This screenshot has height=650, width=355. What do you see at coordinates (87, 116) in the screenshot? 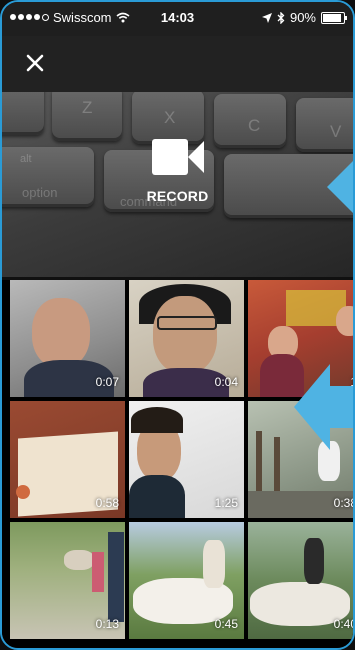
I see `keyboard-key-z: Z` at bounding box center [87, 116].